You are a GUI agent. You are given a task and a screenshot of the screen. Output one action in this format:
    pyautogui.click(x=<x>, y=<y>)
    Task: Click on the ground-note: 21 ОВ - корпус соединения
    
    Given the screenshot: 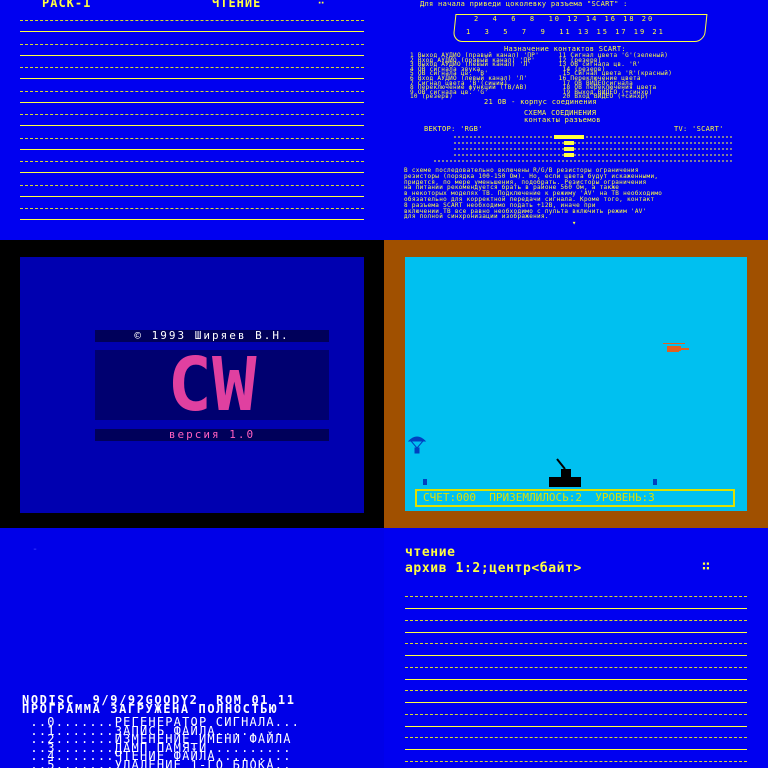 What is the action you would take?
    pyautogui.click(x=540, y=102)
    